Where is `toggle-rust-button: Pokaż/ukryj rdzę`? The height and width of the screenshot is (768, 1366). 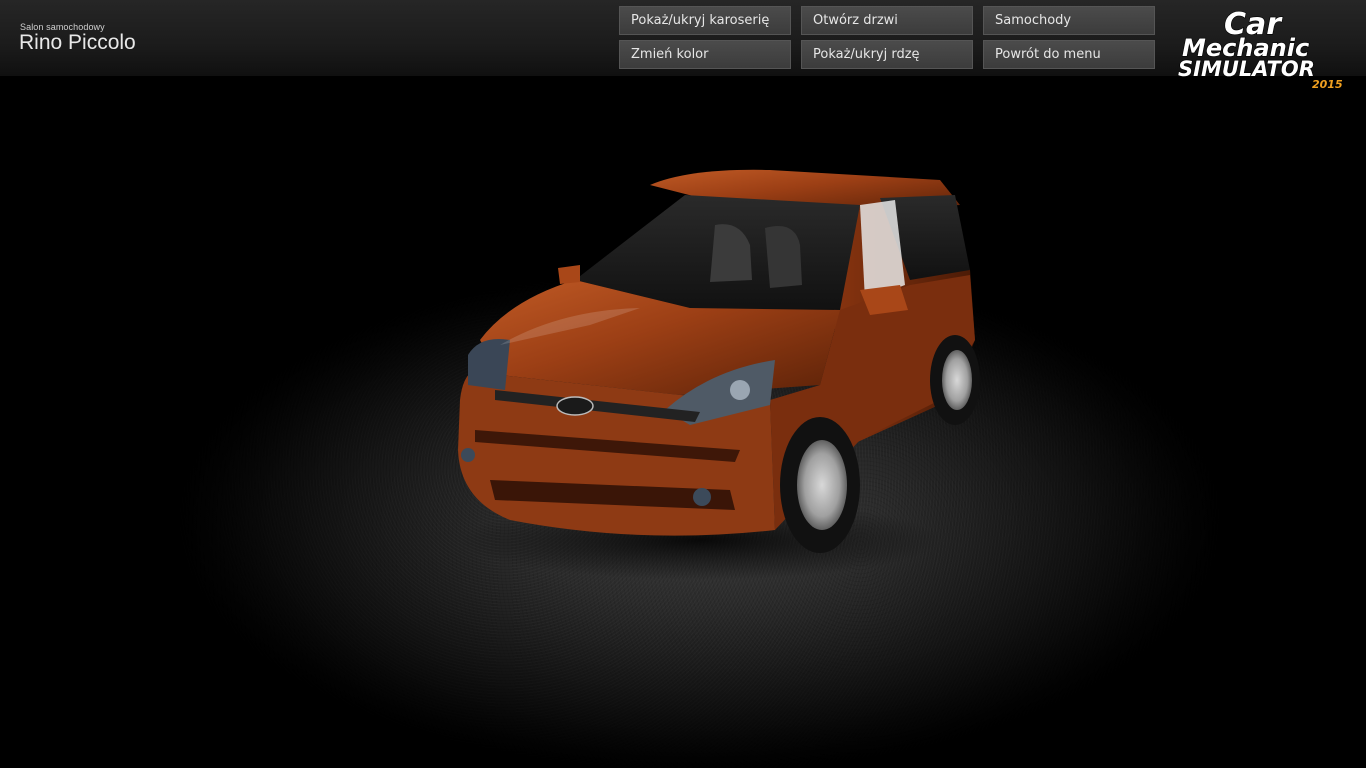 toggle-rust-button: Pokaż/ukryj rdzę is located at coordinates (887, 54).